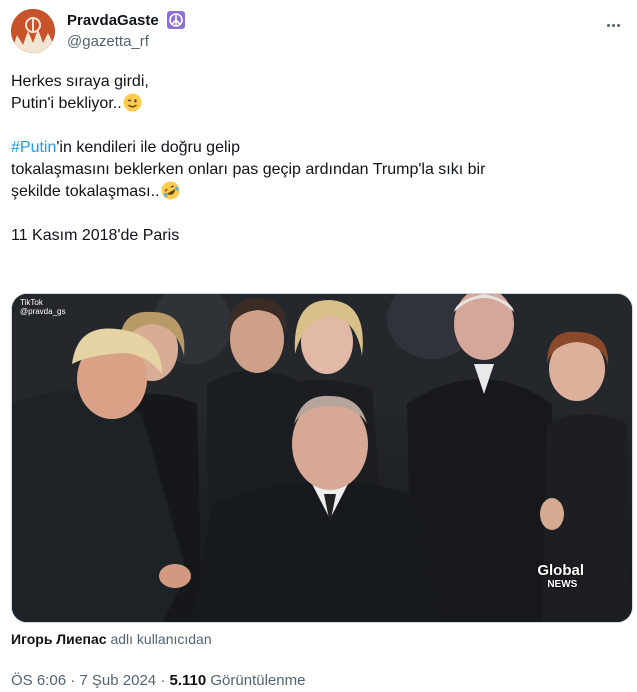 The width and height of the screenshot is (637, 692). I want to click on author-names: PravdaGaste @gazetta_rf, so click(126, 30).